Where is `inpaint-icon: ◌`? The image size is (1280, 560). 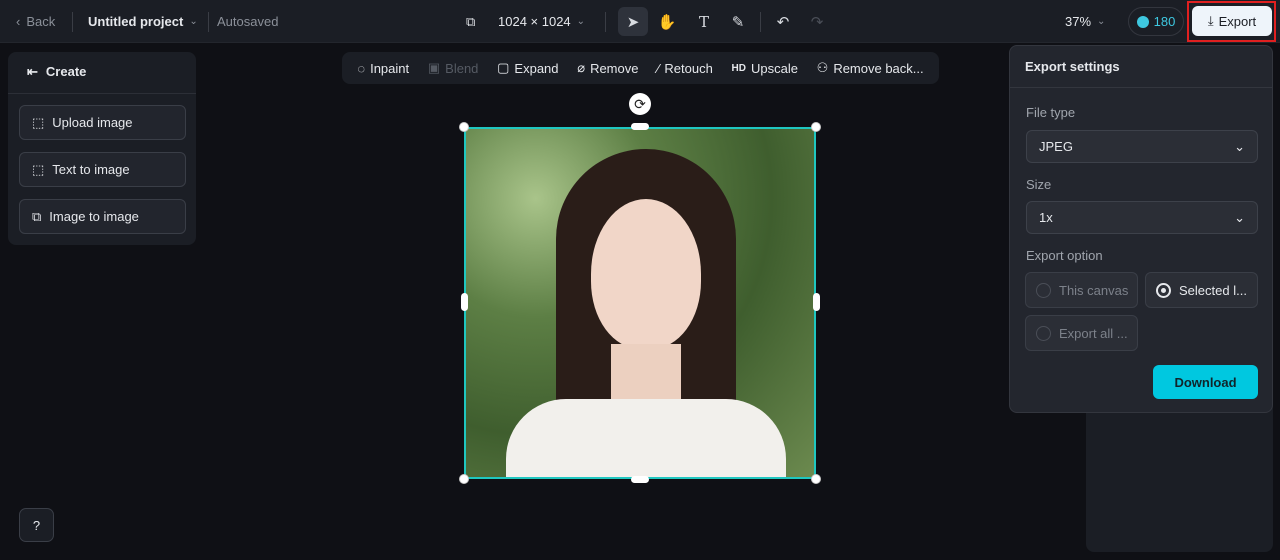 inpaint-icon: ◌ is located at coordinates (361, 68).